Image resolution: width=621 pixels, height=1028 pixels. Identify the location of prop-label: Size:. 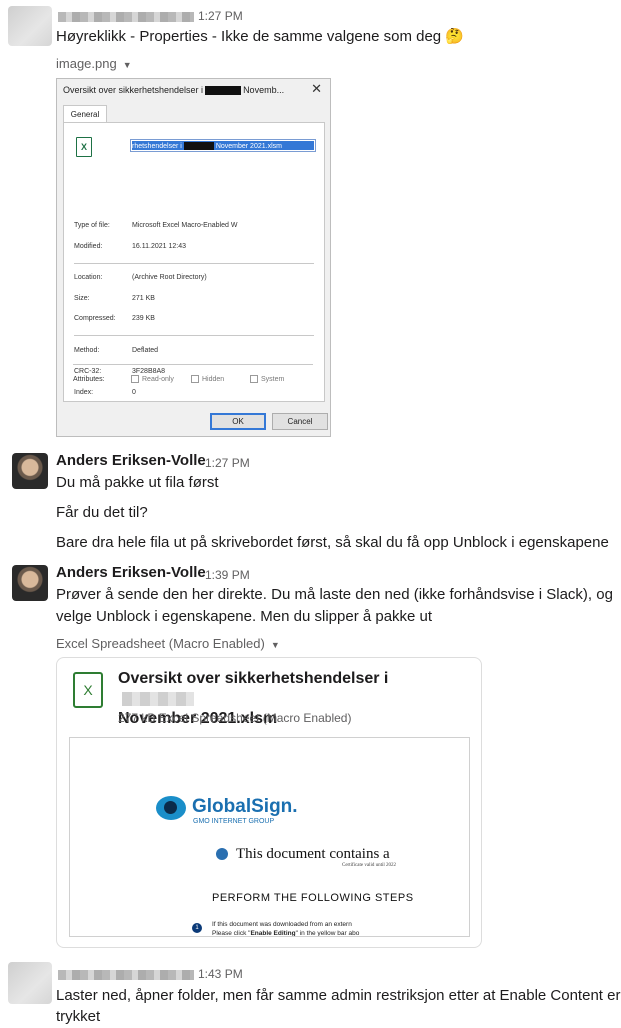
(82, 298).